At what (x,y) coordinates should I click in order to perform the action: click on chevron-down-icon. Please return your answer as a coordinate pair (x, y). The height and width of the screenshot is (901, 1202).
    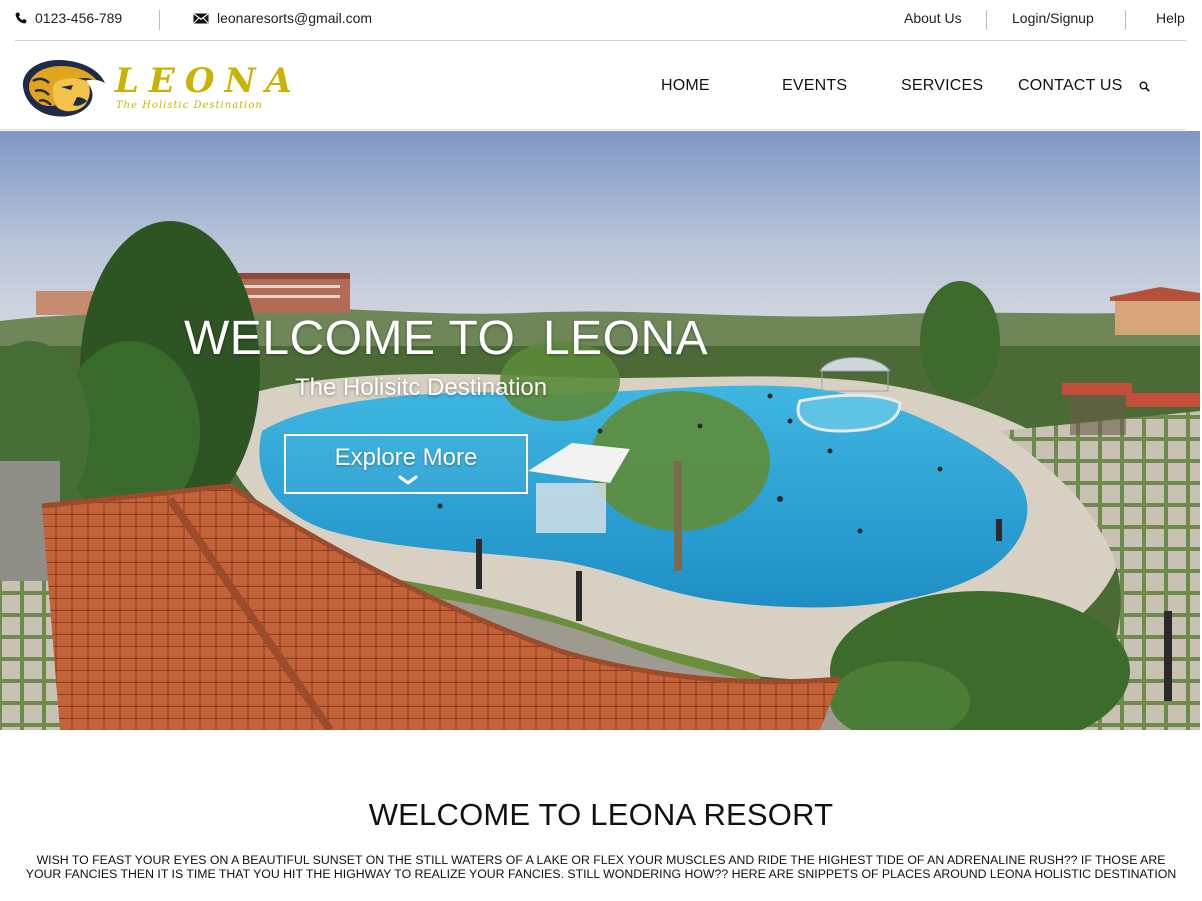
    Looking at the image, I should click on (408, 480).